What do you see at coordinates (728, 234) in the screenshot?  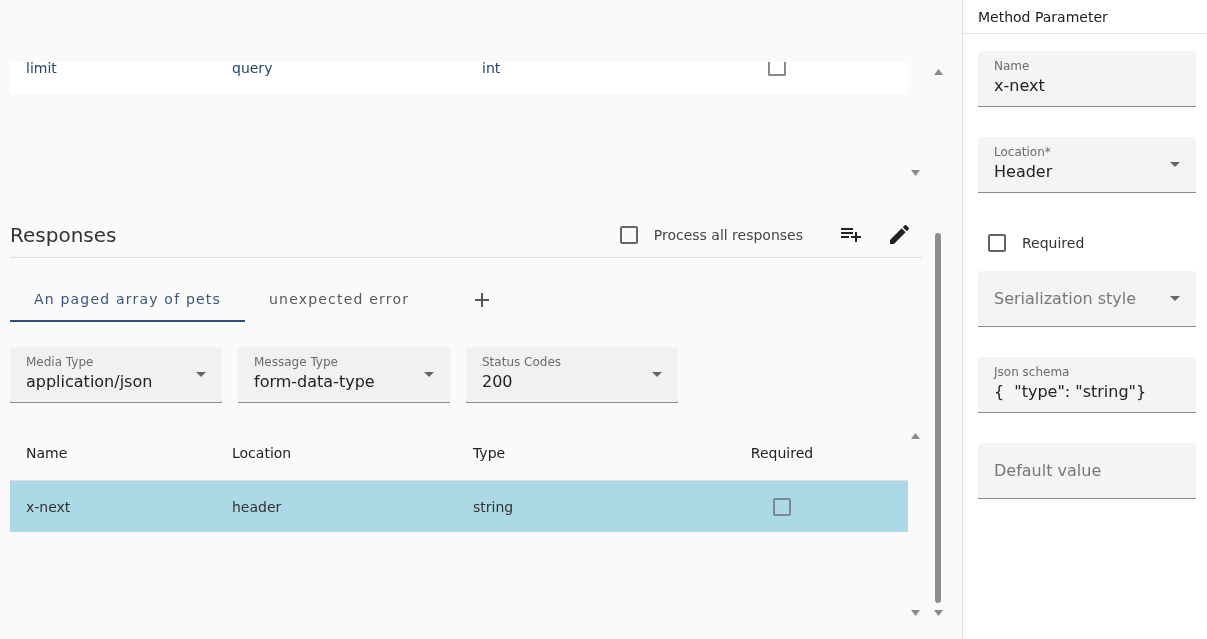 I see `checkbox-label: Process all responses` at bounding box center [728, 234].